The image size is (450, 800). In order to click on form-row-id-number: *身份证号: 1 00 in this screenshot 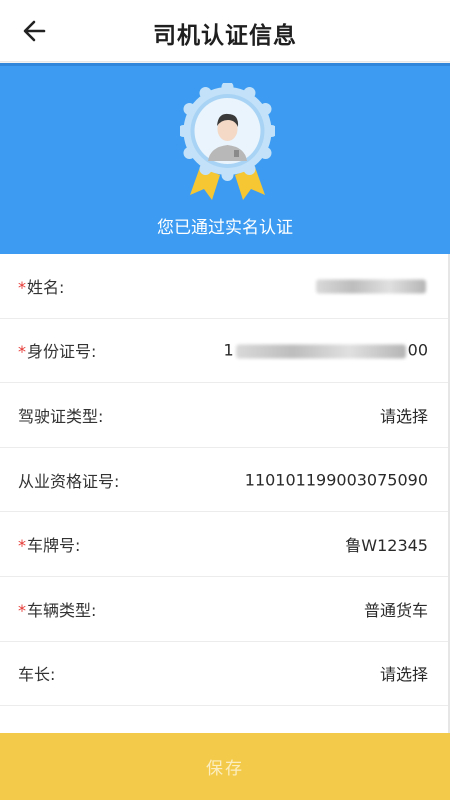, I will do `click(225, 351)`.